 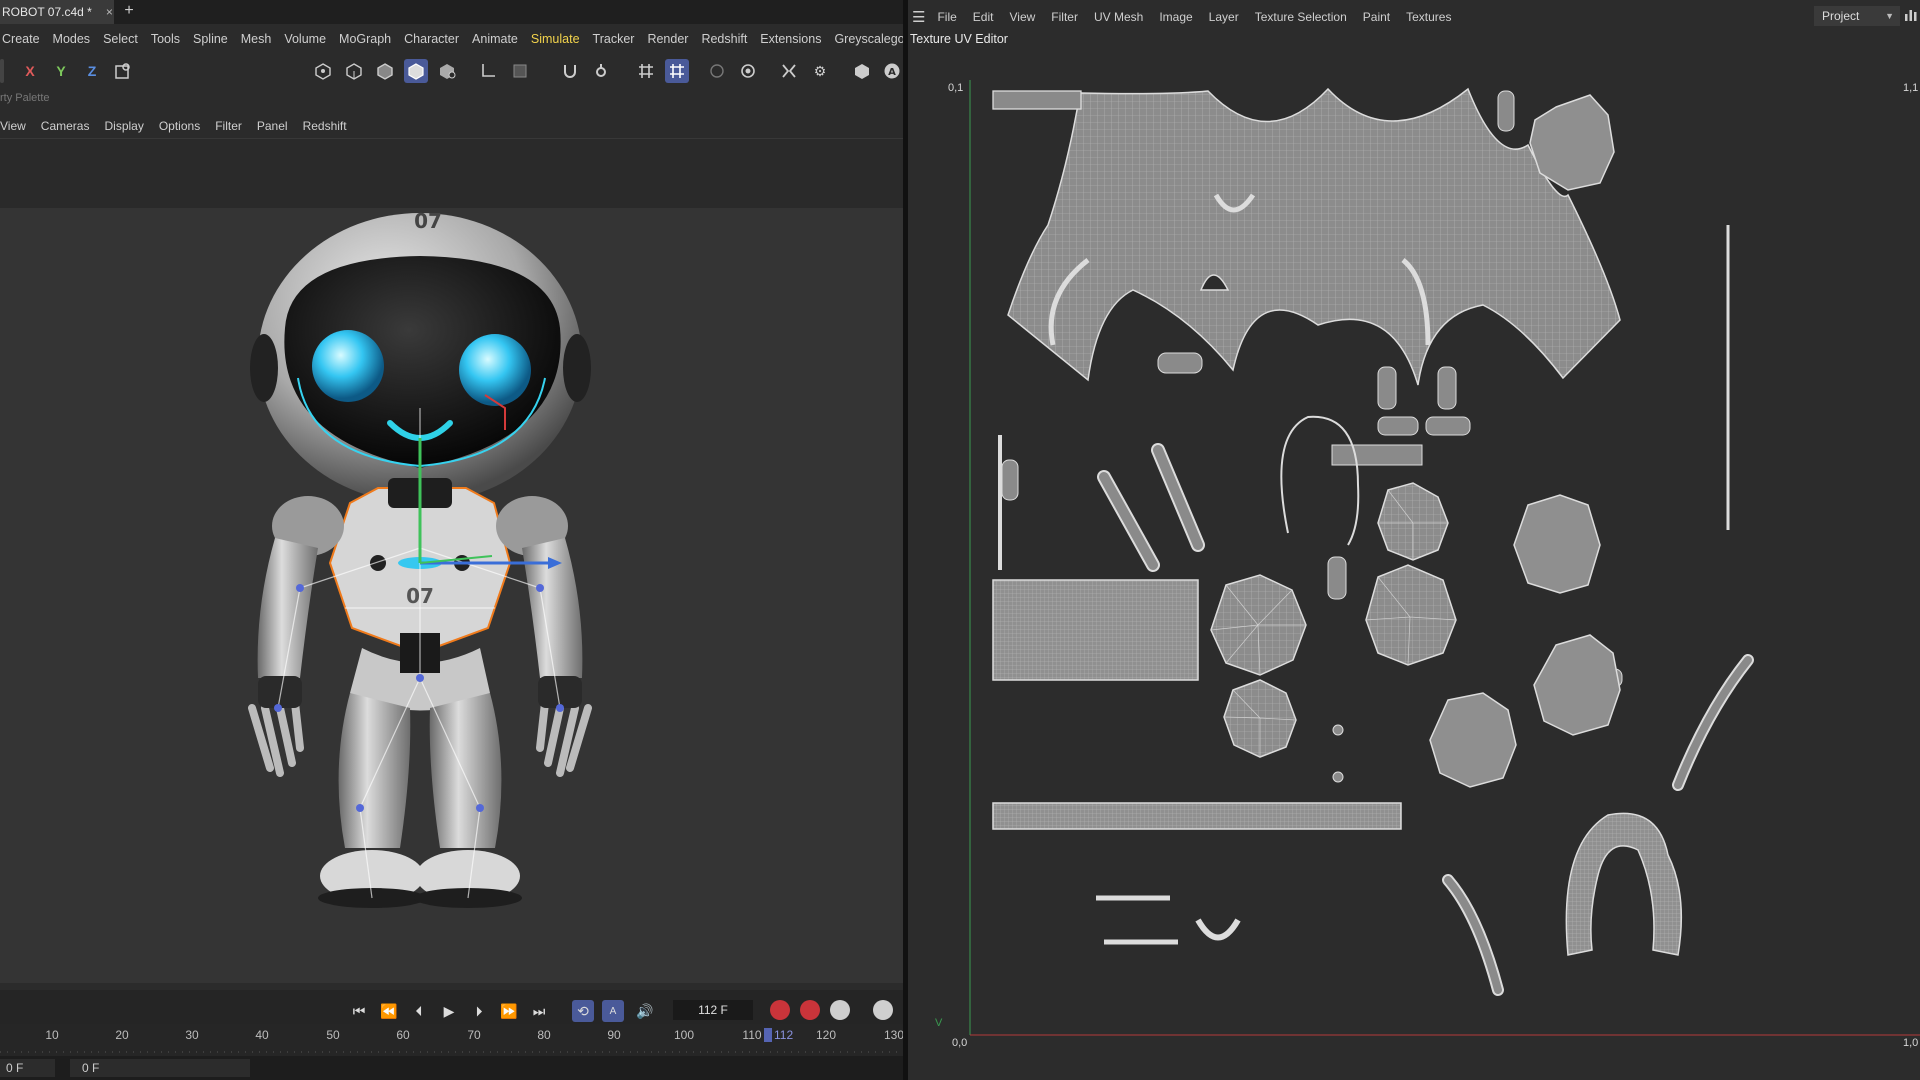 I want to click on edges-mode-icon, so click(x=354, y=71).